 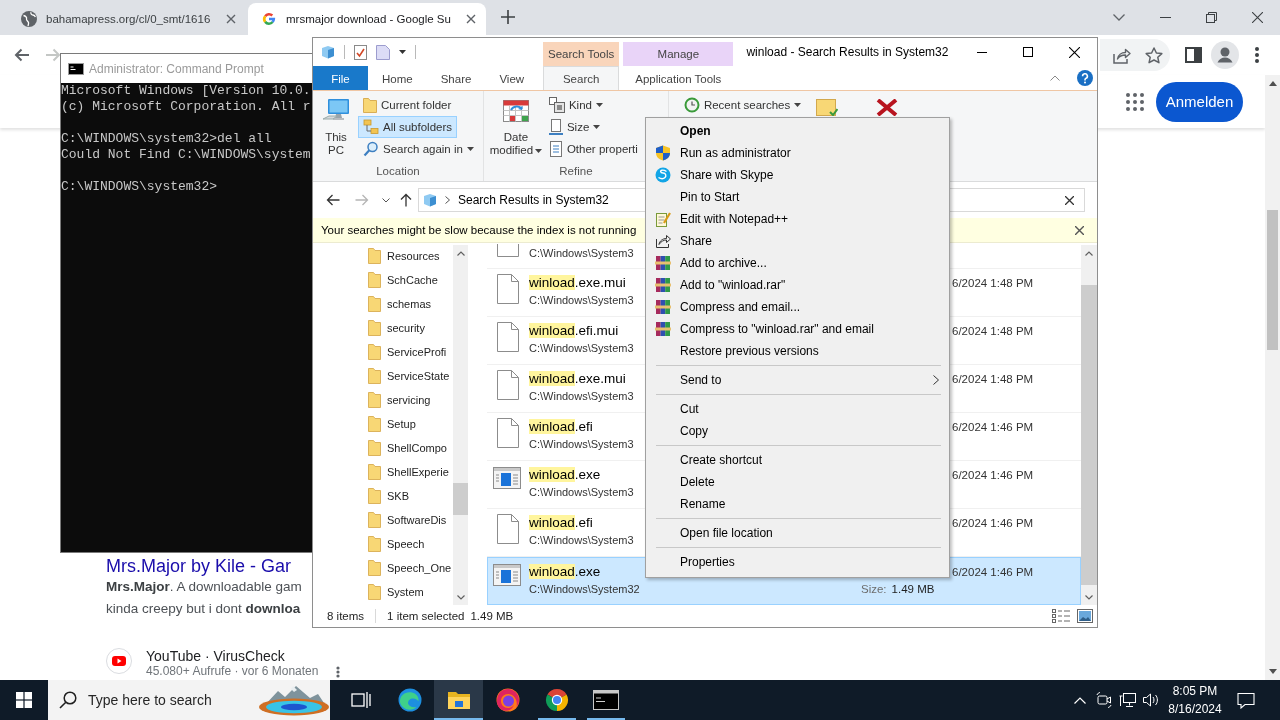 I want to click on tab-group-header: Manage, so click(x=678, y=54).